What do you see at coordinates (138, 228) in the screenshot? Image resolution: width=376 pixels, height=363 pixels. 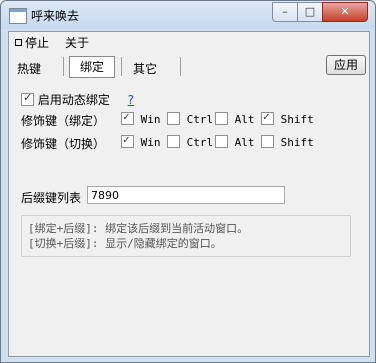 I see `info-line-bind: [绑定+后缀]: 绑定该后缀到当前活动窗口。` at bounding box center [138, 228].